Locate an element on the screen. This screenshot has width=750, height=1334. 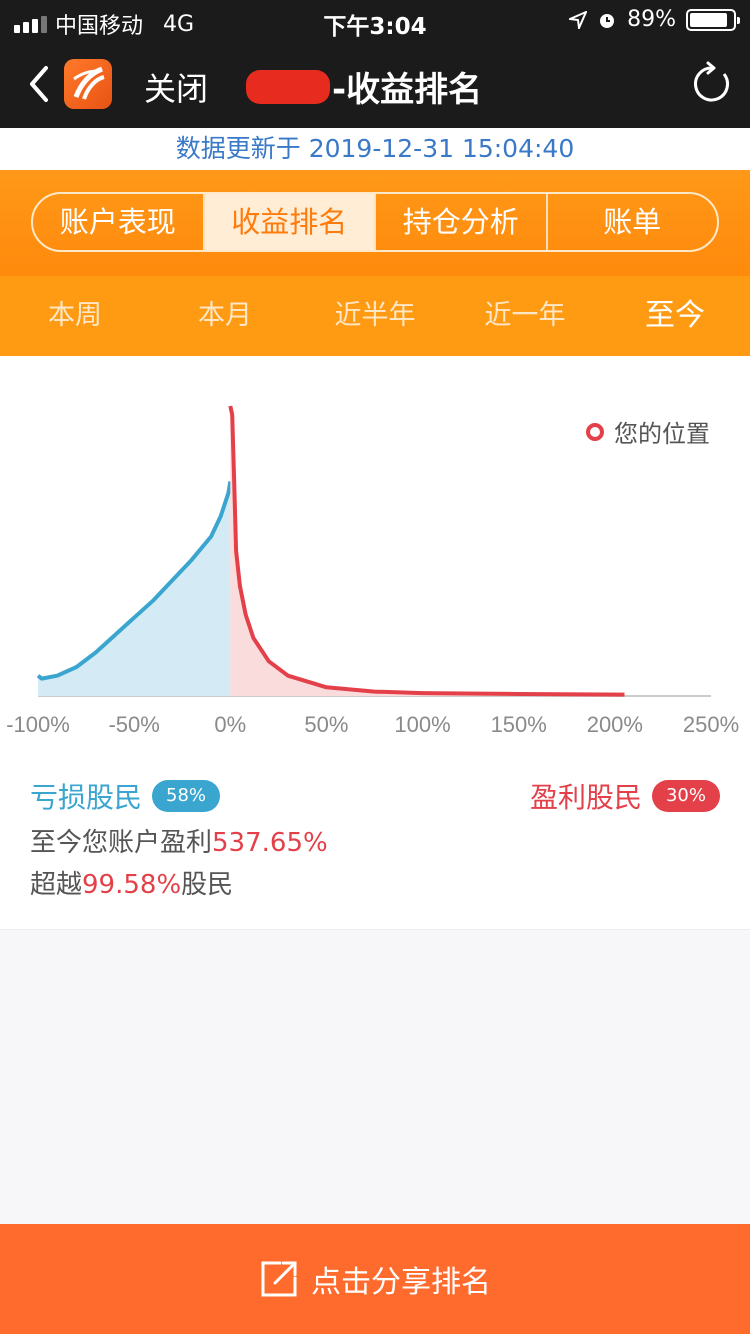
x-tick-label: 100% is located at coordinates (422, 724).